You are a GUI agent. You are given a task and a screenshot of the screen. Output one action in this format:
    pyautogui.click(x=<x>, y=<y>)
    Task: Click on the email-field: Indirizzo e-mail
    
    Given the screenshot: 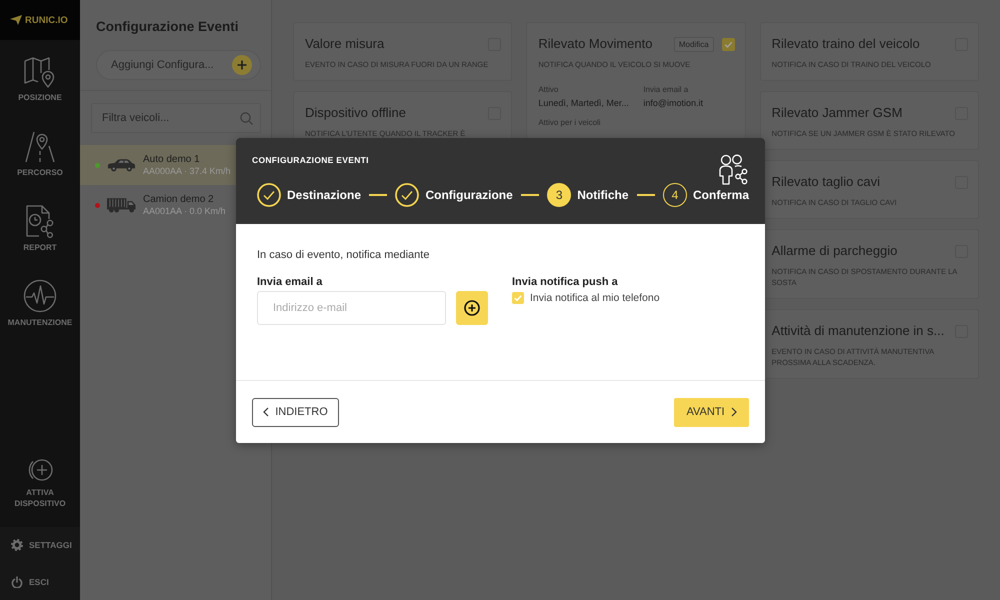 What is the action you would take?
    pyautogui.click(x=351, y=308)
    